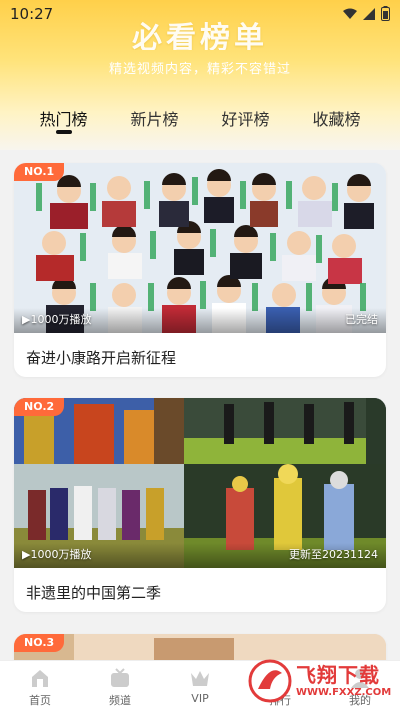  I want to click on tab-praise: 好评榜, so click(246, 120).